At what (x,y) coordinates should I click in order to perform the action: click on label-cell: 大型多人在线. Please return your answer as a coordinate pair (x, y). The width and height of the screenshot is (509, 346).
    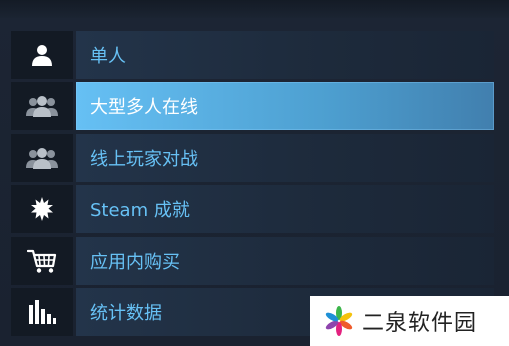
    Looking at the image, I should click on (285, 106).